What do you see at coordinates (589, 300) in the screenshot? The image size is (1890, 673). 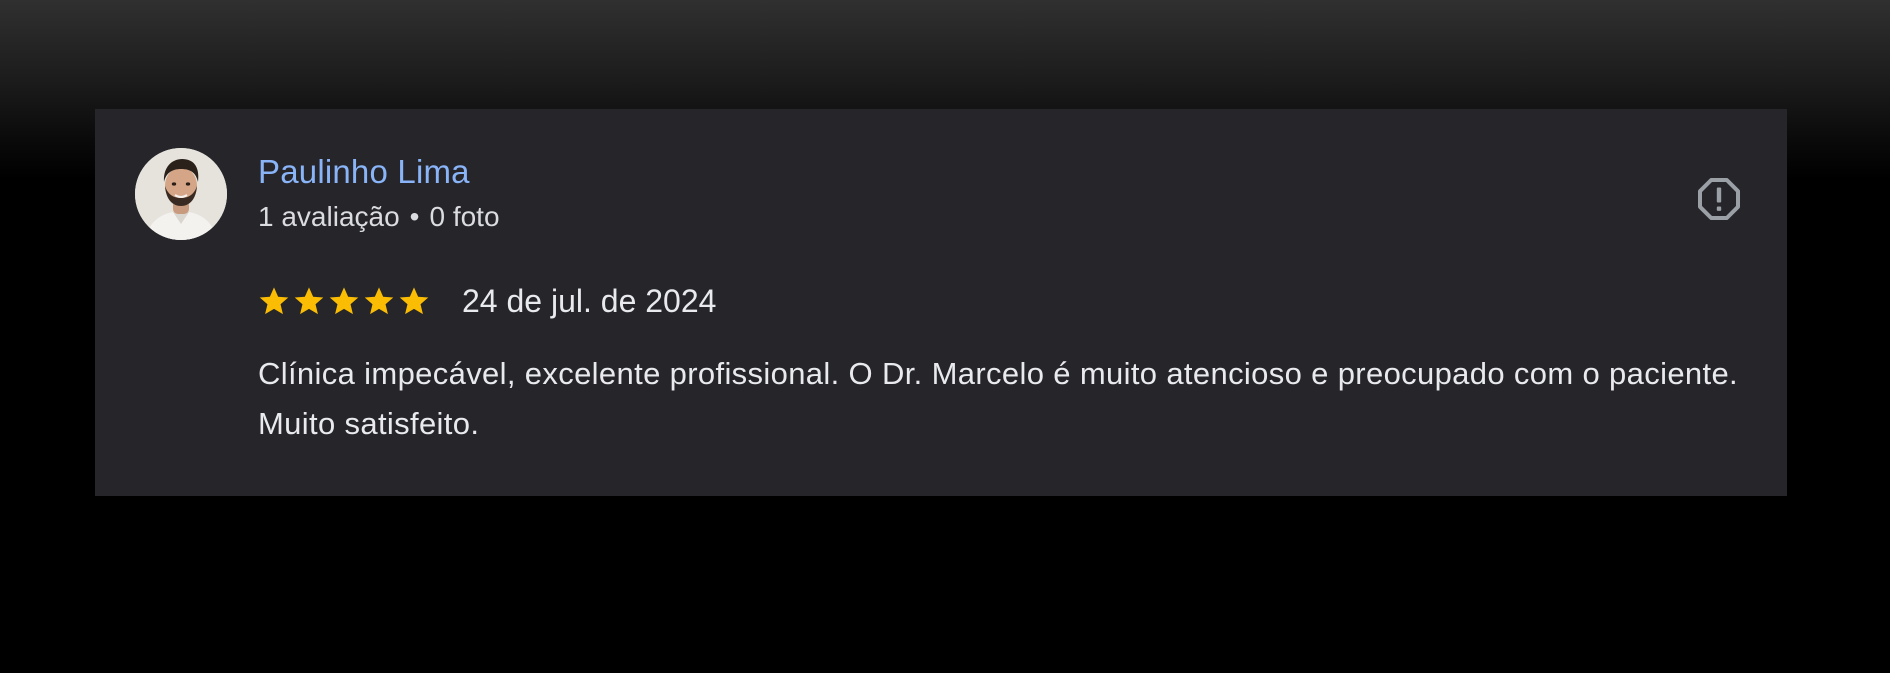 I see `review-date: 24 de jul. de 2024` at bounding box center [589, 300].